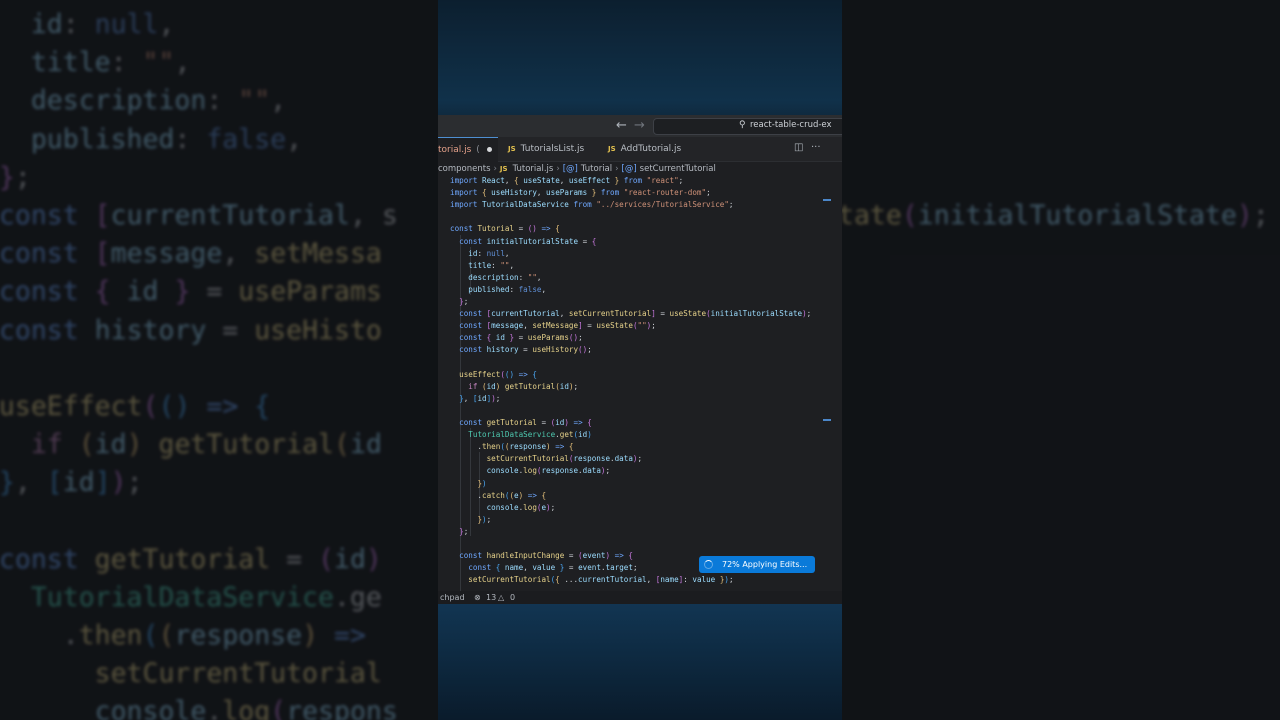  Describe the element at coordinates (706, 580) in the screenshot. I see `code-token: value` at that location.